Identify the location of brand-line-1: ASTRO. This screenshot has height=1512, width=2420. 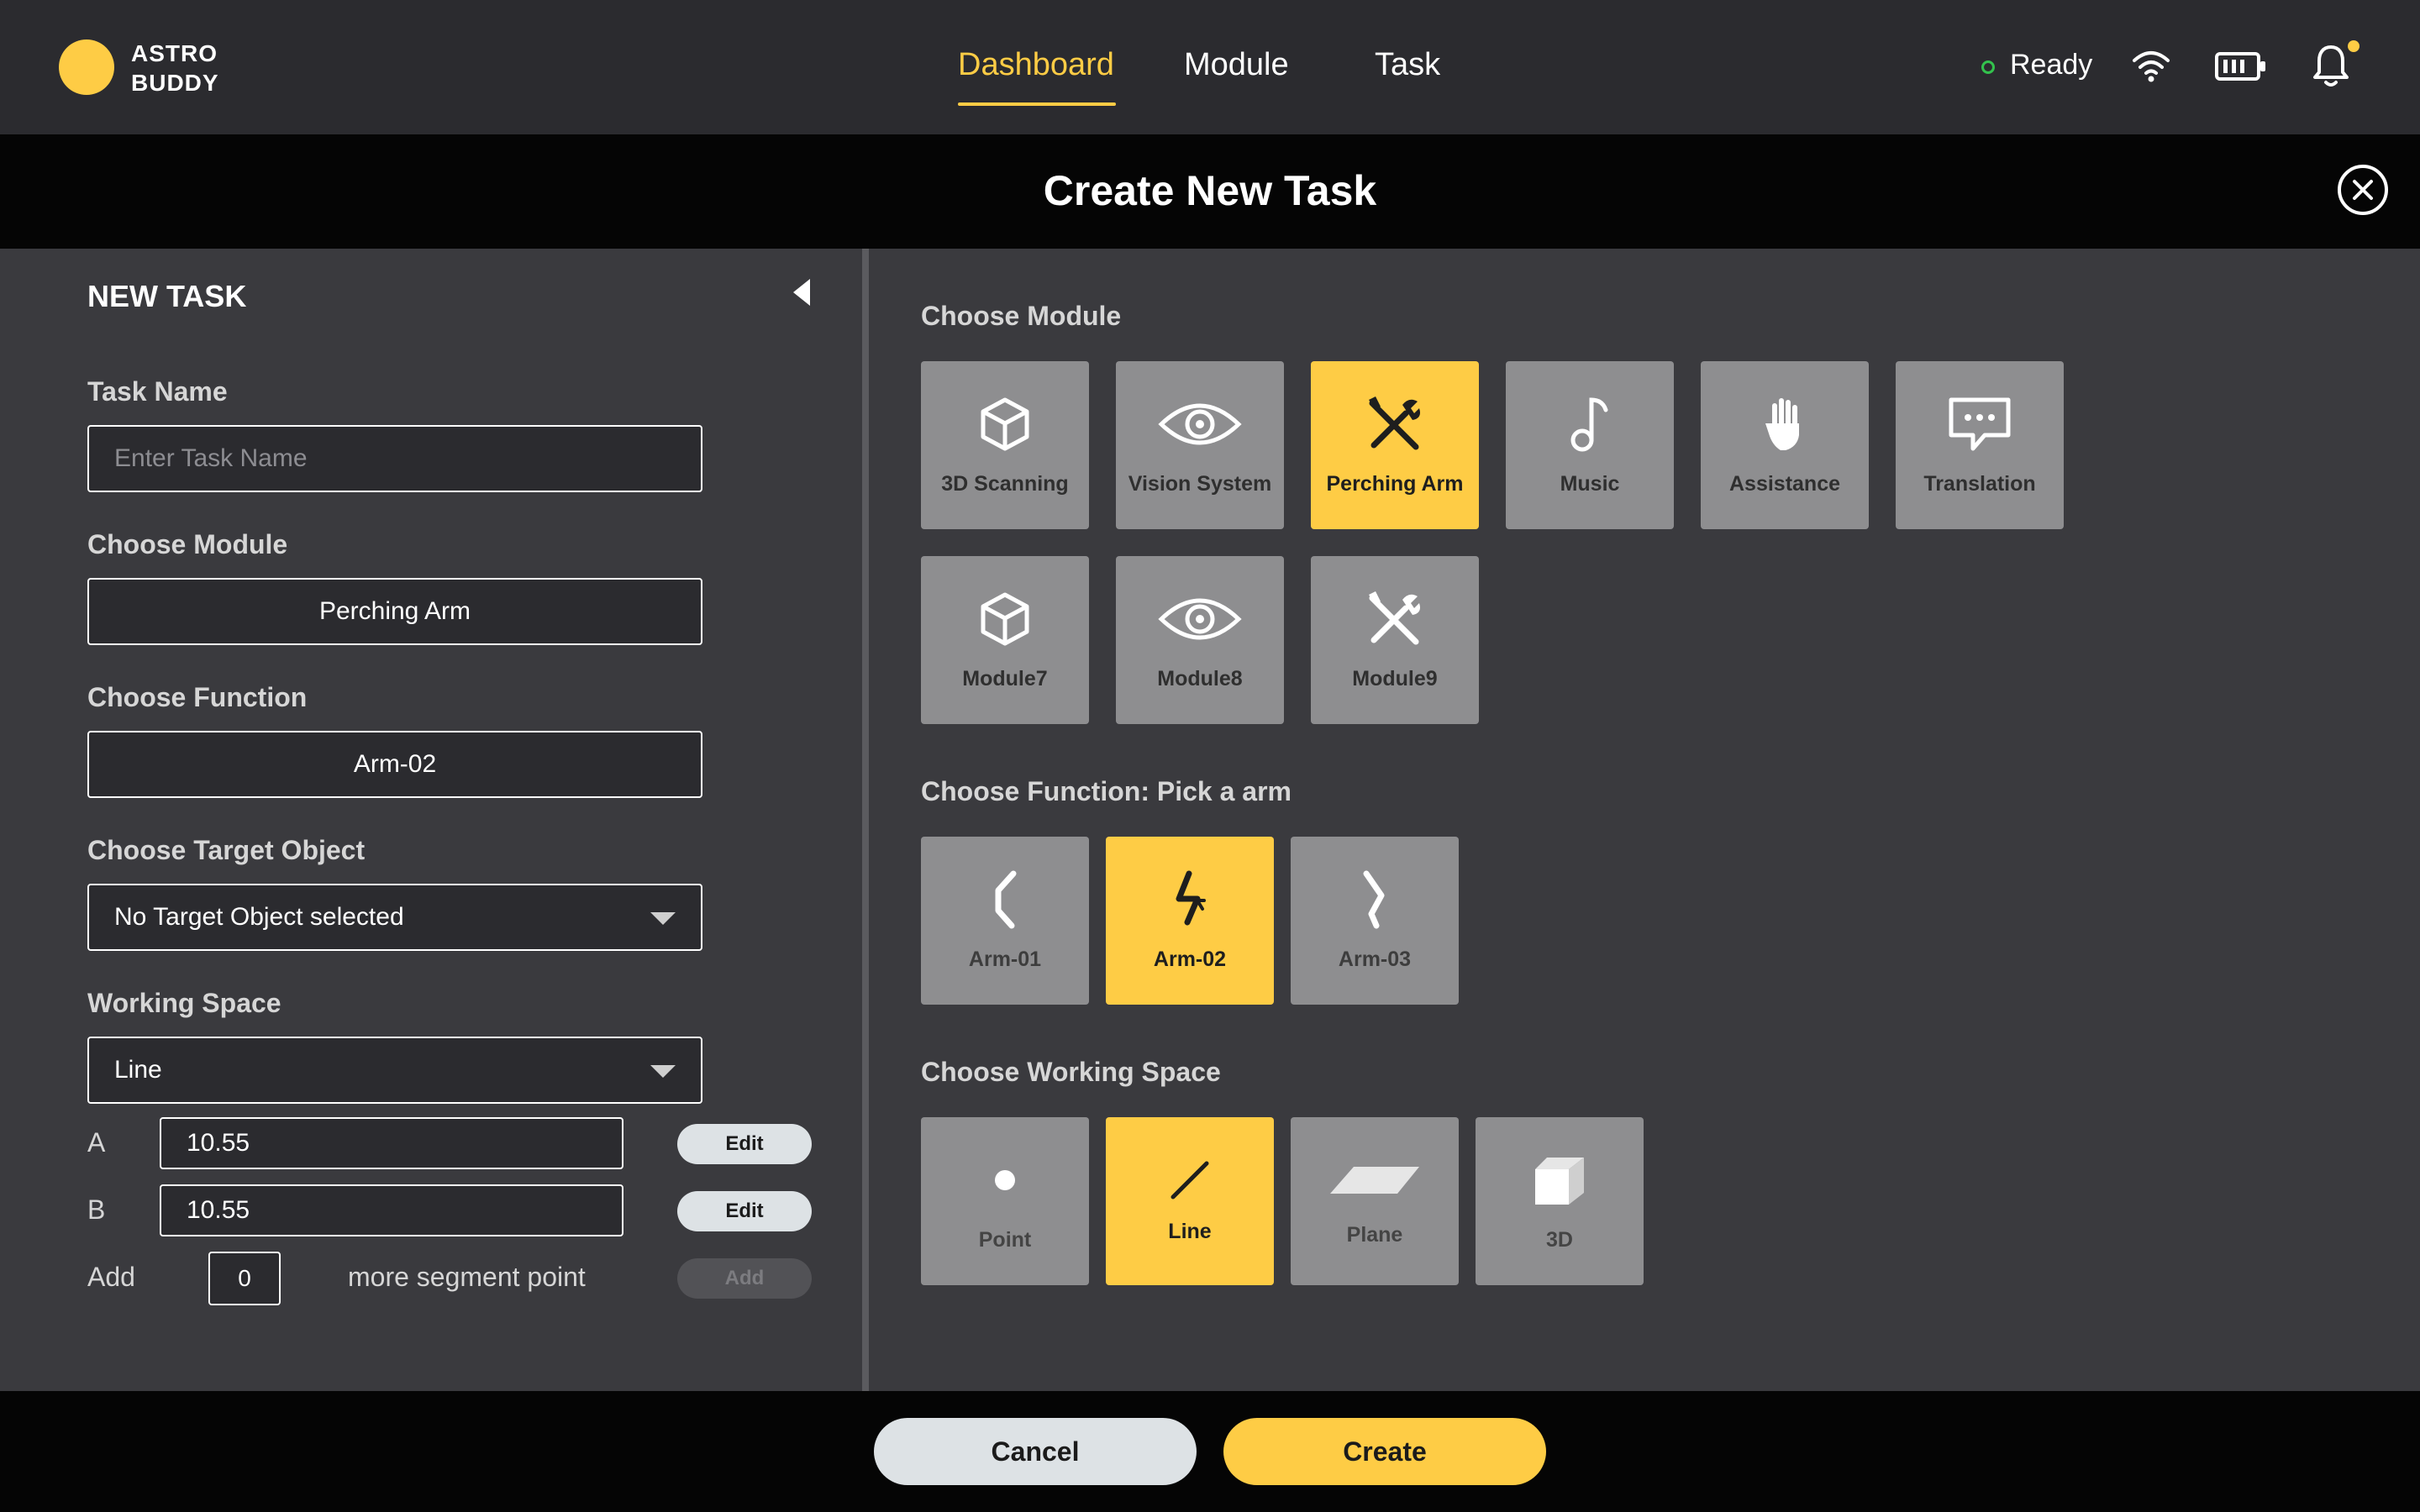
(174, 53).